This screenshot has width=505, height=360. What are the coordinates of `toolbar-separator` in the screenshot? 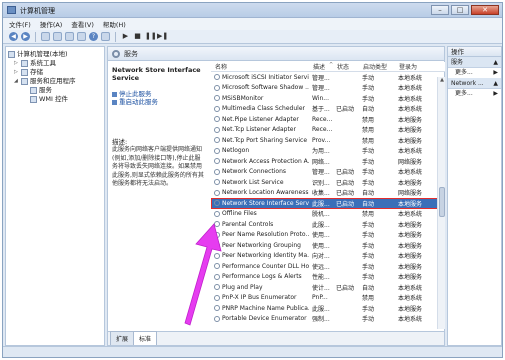 It's located at (115, 36).